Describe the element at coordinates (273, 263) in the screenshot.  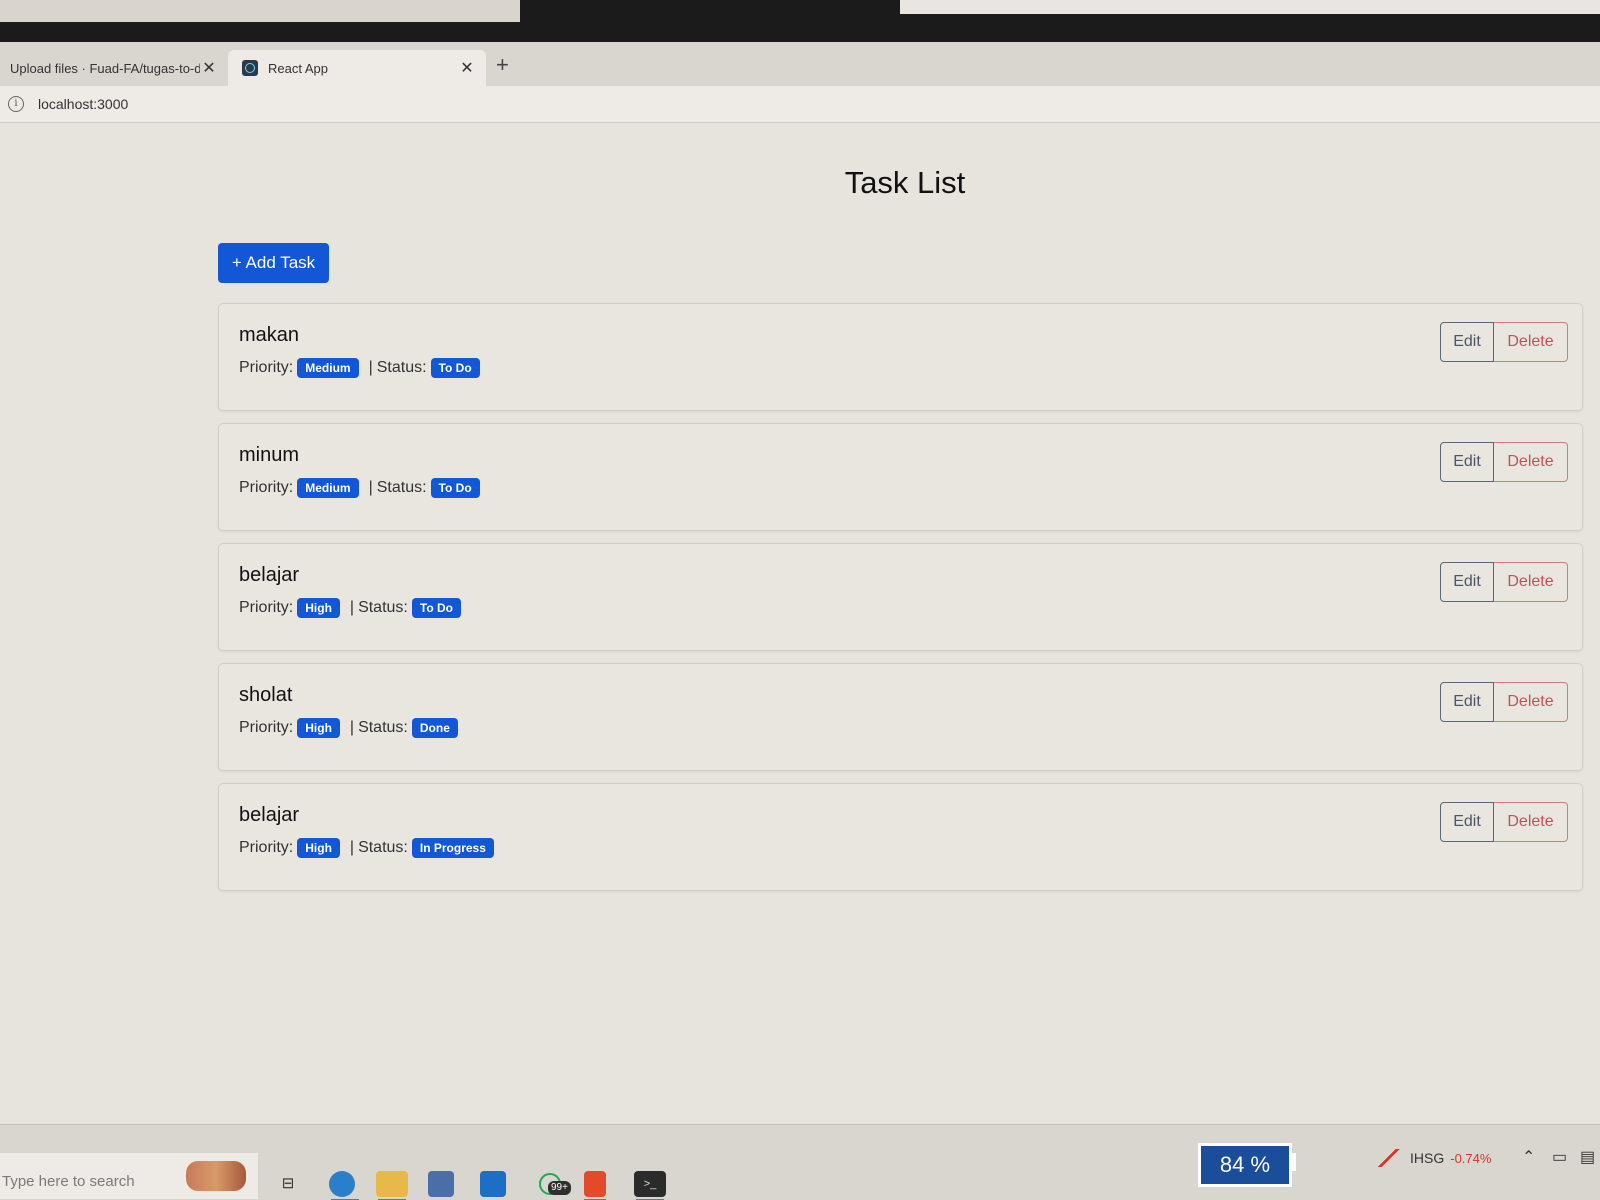
I see `add-task-button: + Add Task` at that location.